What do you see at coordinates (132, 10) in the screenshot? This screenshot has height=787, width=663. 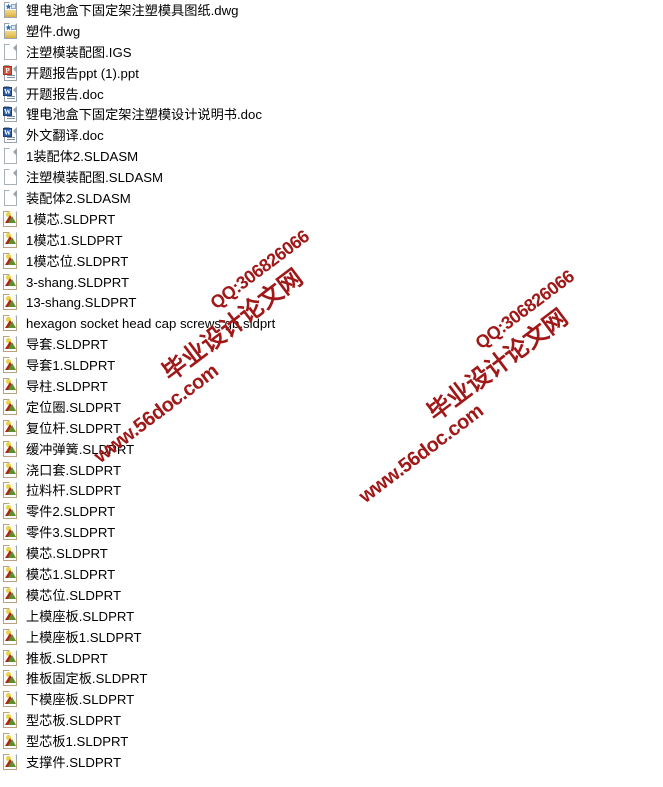 I see `file-name-label: 锂电池盒下固定架注塑模具图纸.dwg` at bounding box center [132, 10].